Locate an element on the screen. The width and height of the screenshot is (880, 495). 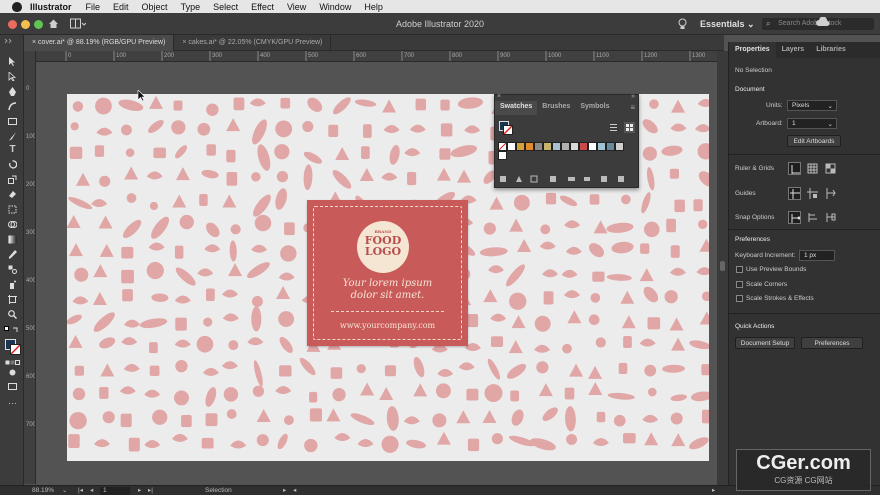
snap-to-grid-icon is located at coordinates (830, 217).